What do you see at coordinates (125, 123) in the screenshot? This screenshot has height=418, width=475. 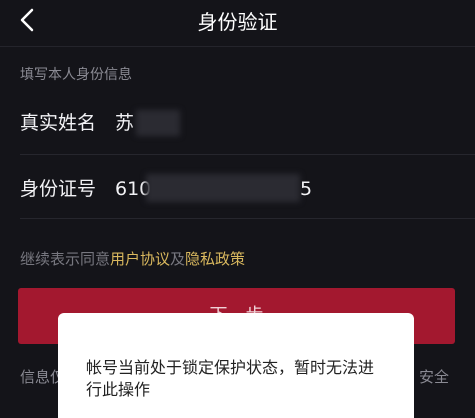 I see `name-value: 苏` at bounding box center [125, 123].